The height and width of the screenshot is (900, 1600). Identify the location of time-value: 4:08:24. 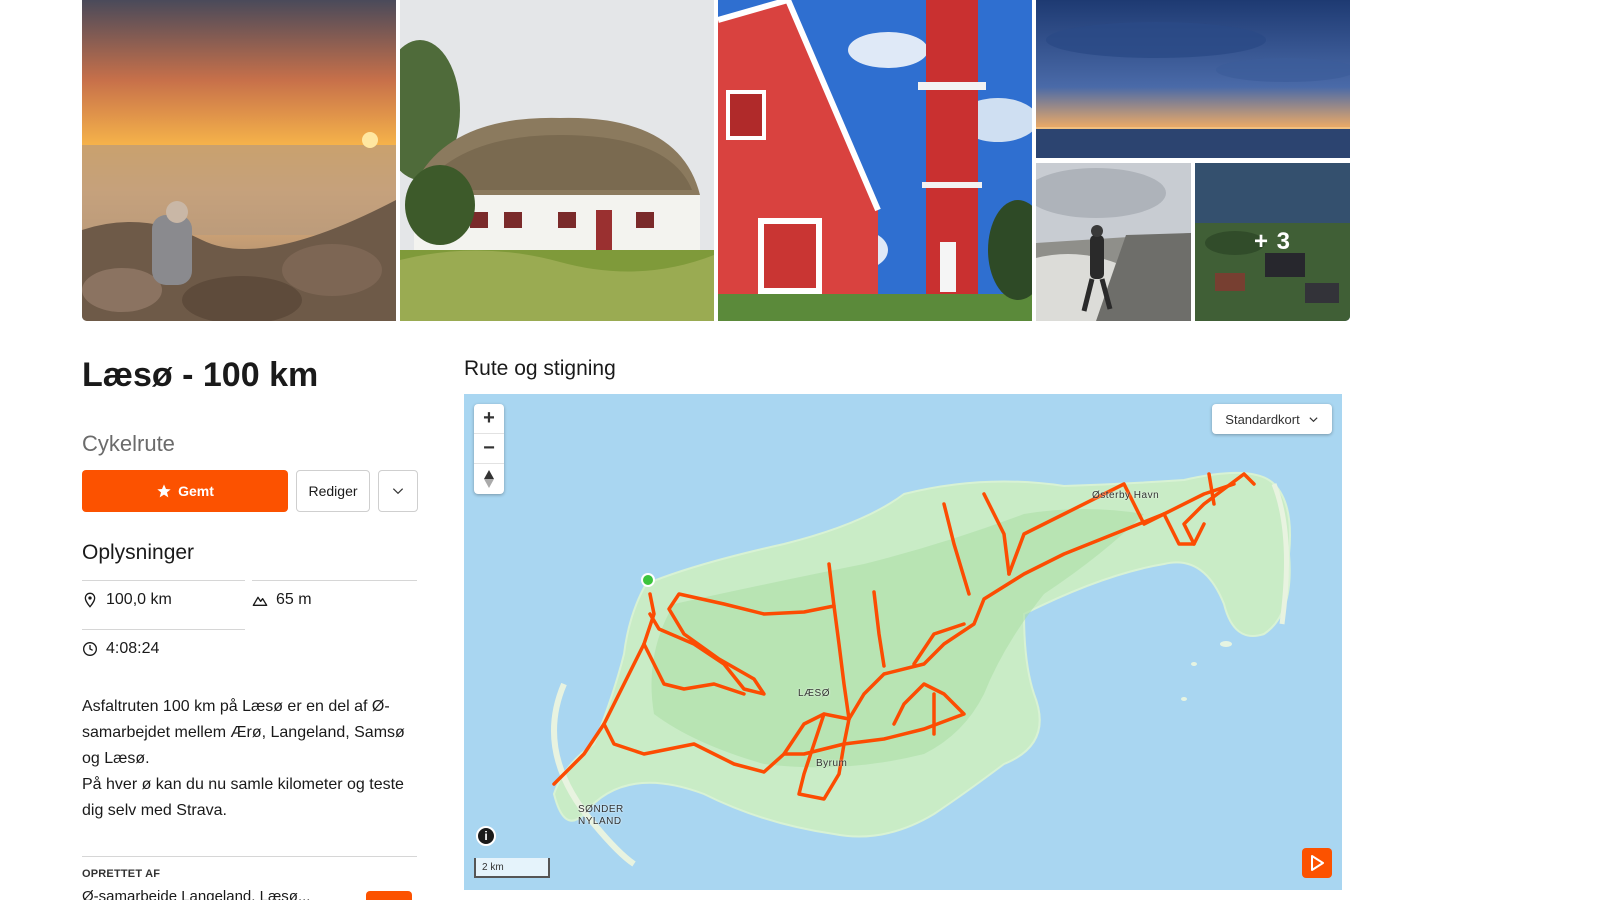
(133, 648).